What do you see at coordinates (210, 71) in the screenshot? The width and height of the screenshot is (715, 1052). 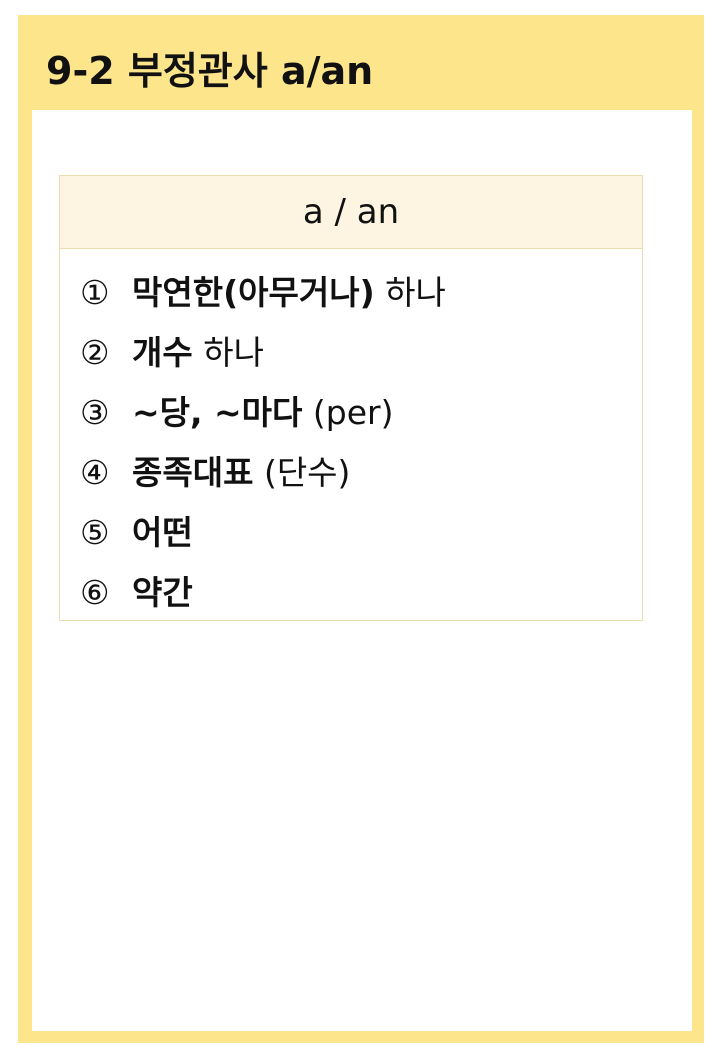 I see `page-title: 9-2 부정관사 a/an` at bounding box center [210, 71].